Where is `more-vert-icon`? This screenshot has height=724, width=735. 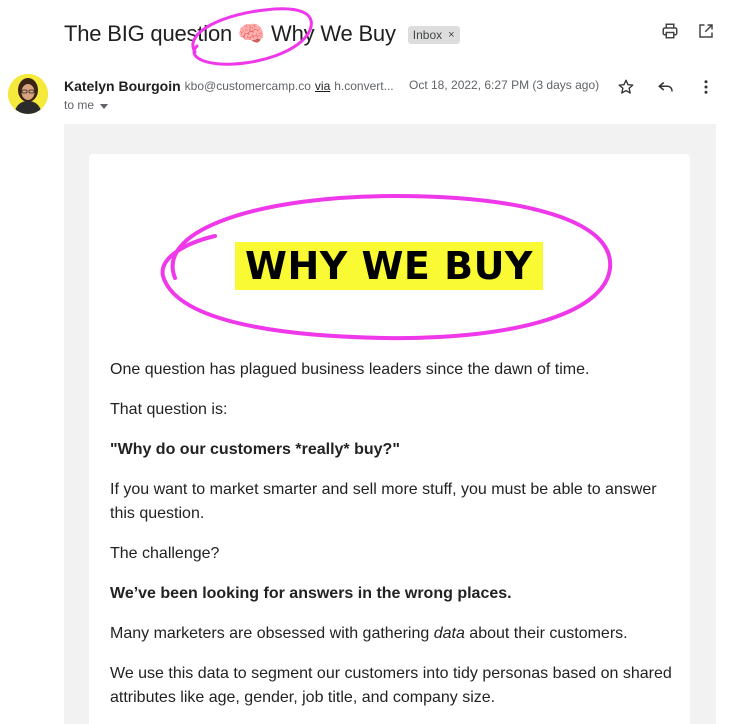 more-vert-icon is located at coordinates (706, 87).